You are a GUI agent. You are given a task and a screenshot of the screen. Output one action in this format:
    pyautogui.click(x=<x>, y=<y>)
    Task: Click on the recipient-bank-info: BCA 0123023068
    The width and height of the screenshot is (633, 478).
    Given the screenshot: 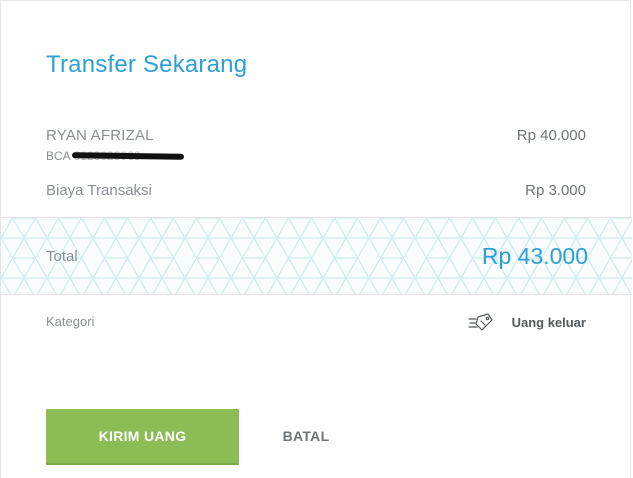 What is the action you would take?
    pyautogui.click(x=116, y=156)
    